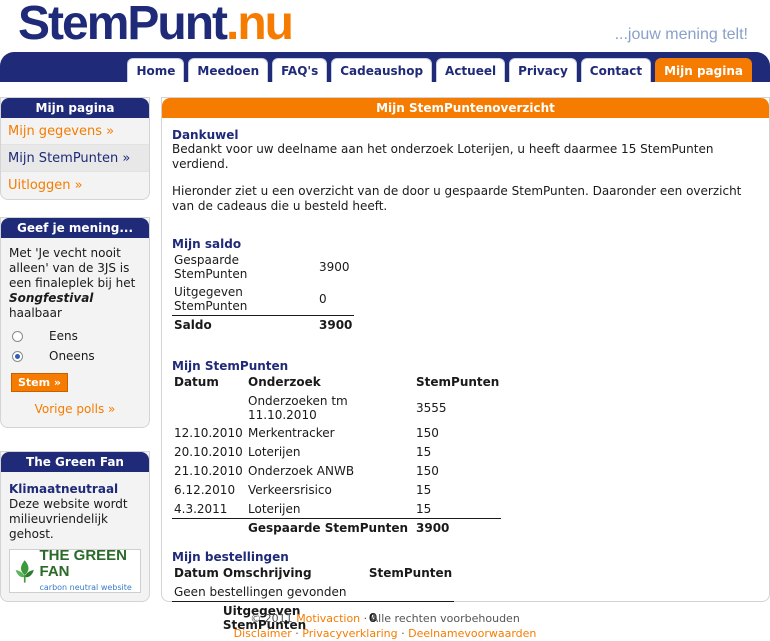  I want to click on copyright-rights: · Alle rechten voorbehouden, so click(440, 618).